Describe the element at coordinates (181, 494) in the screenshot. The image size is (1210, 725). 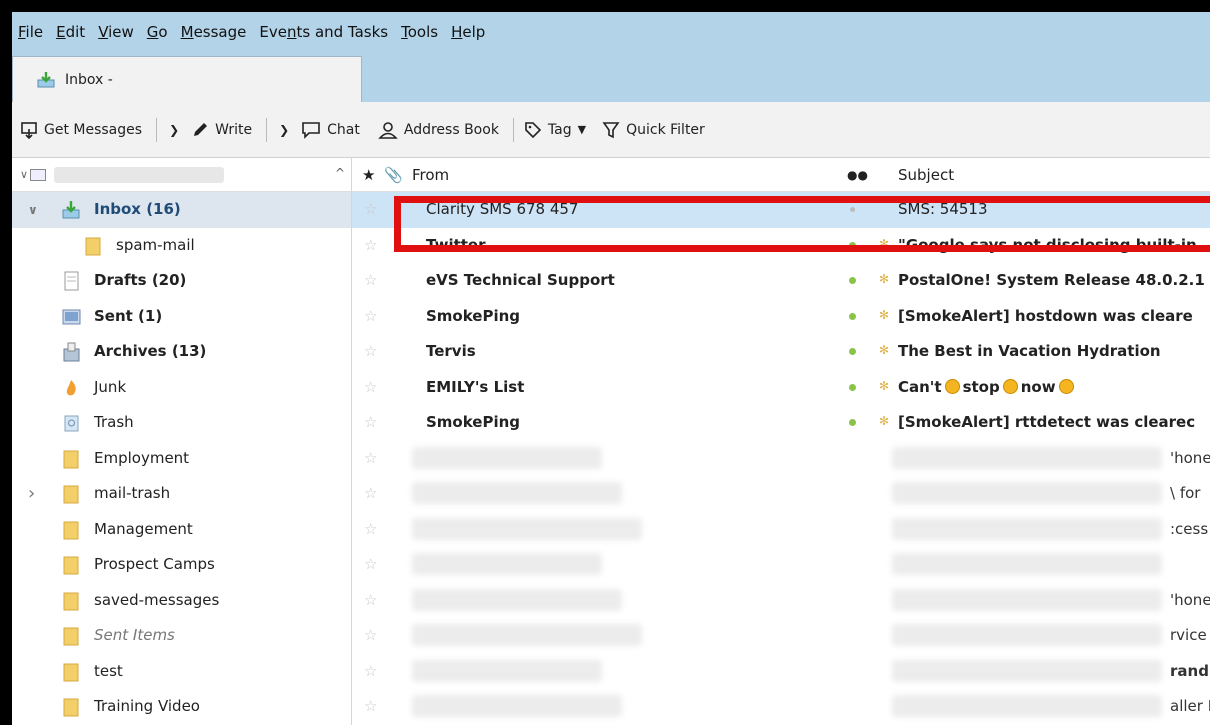
I see `folder-mail-trash: › mail-trash` at that location.